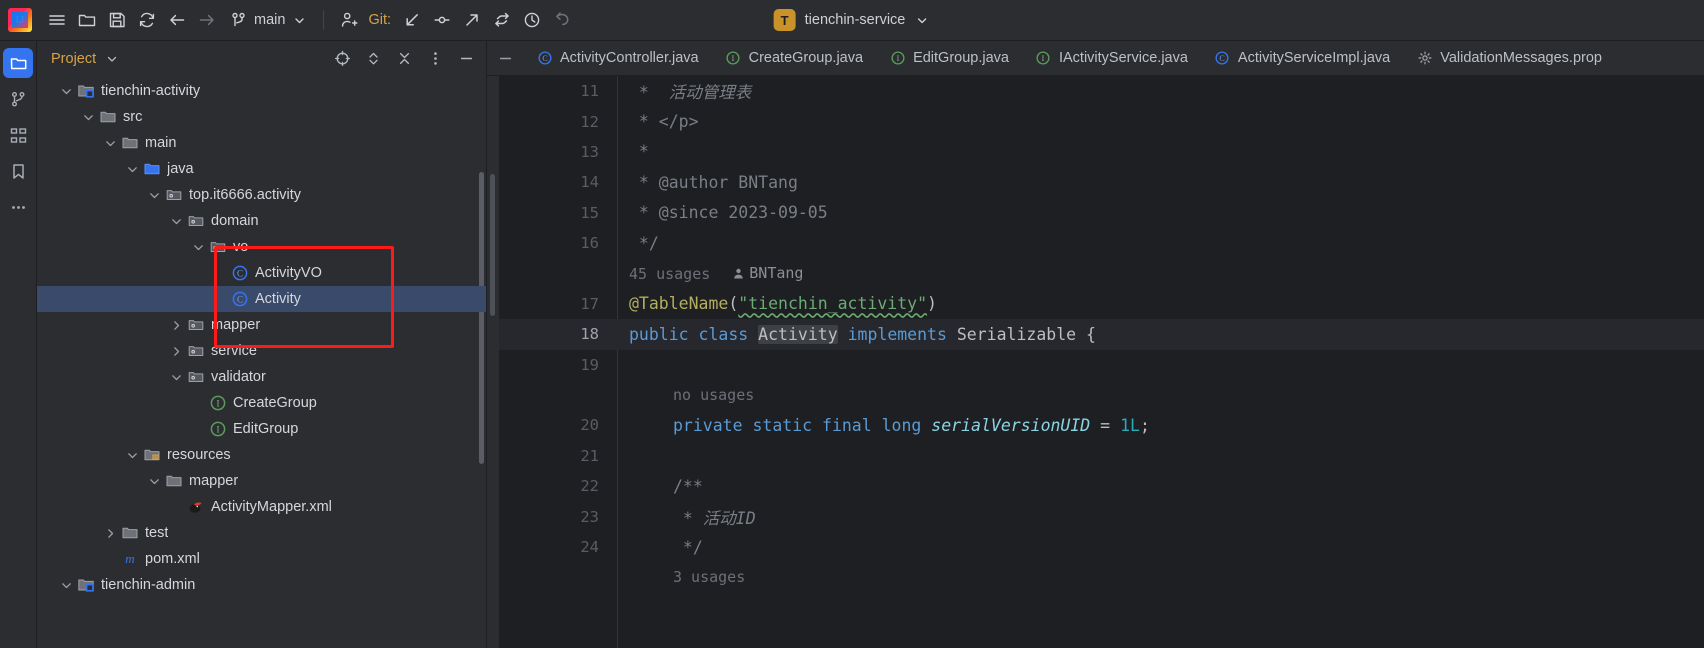  What do you see at coordinates (1424, 58) in the screenshot?
I see `settings-gear-icon` at bounding box center [1424, 58].